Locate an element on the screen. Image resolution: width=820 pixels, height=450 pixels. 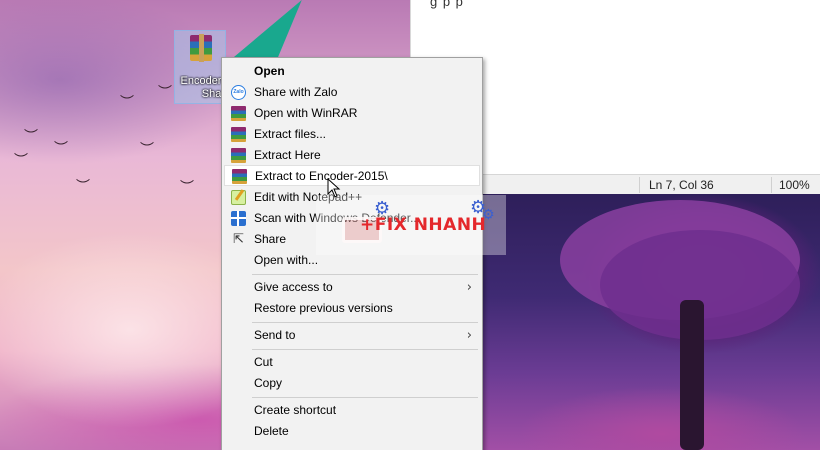
tree-trunk is located at coordinates (692, 375).